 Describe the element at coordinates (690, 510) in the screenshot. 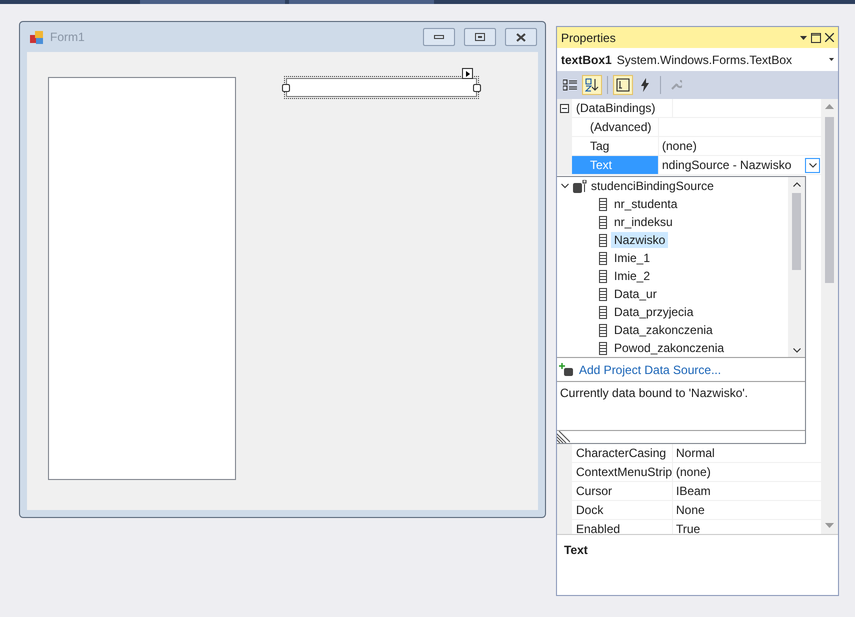

I see `property-value: None` at that location.